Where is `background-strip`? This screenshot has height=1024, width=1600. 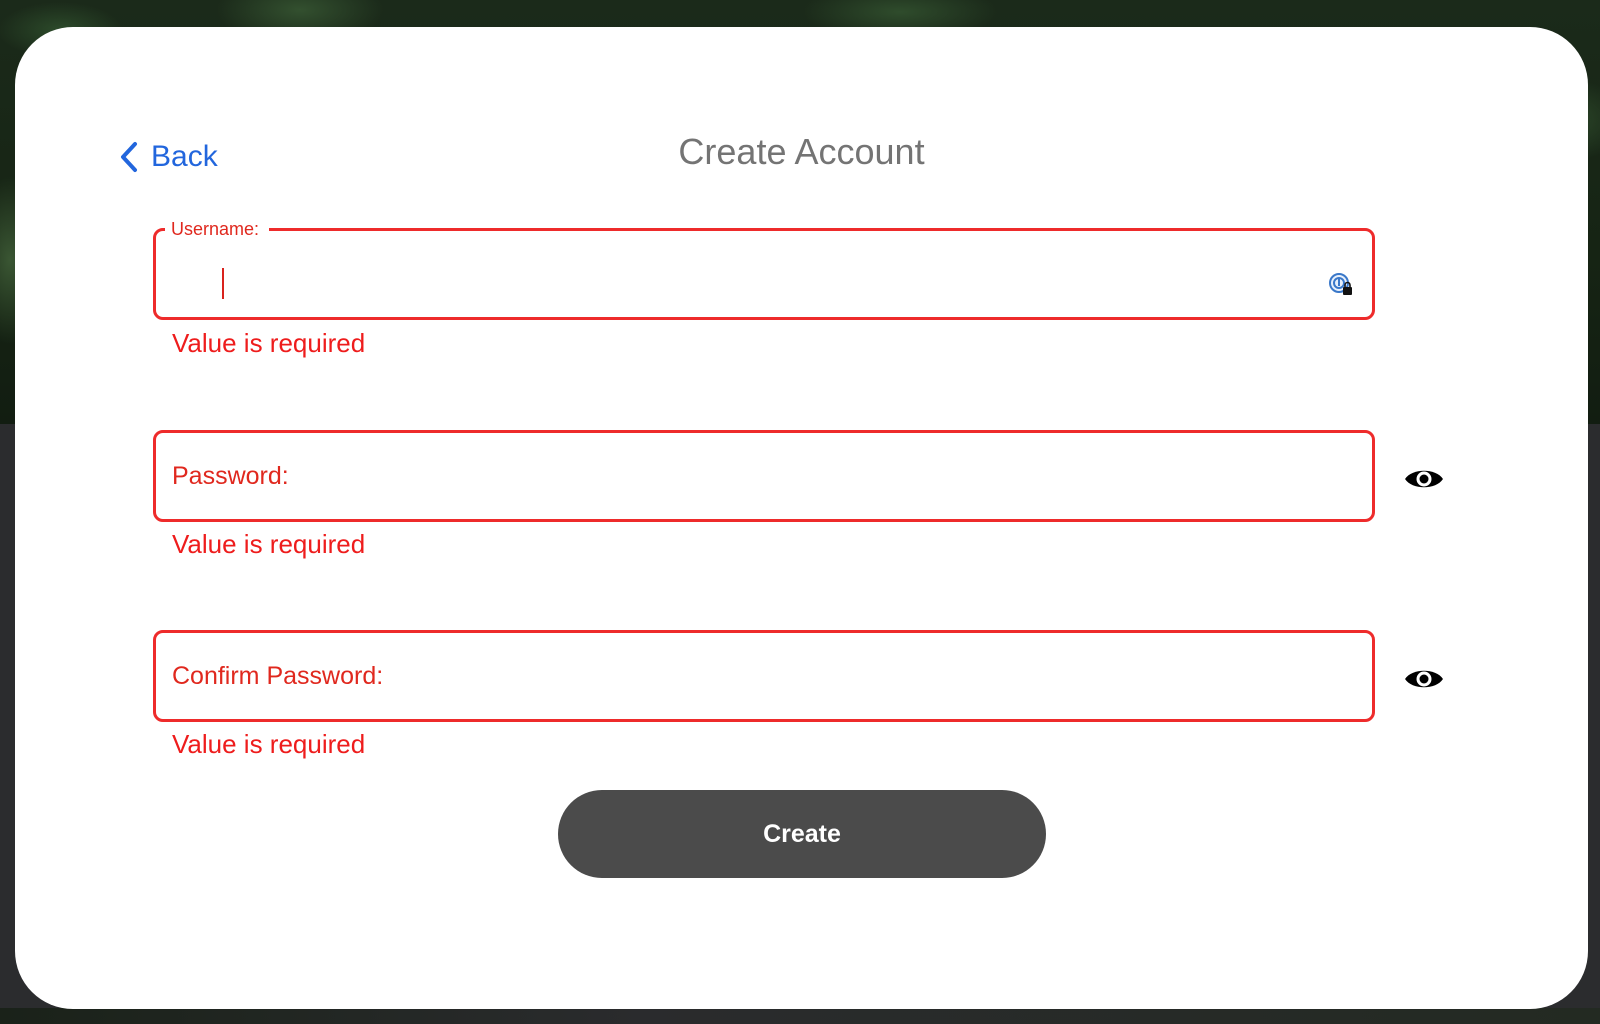 background-strip is located at coordinates (800, 1016).